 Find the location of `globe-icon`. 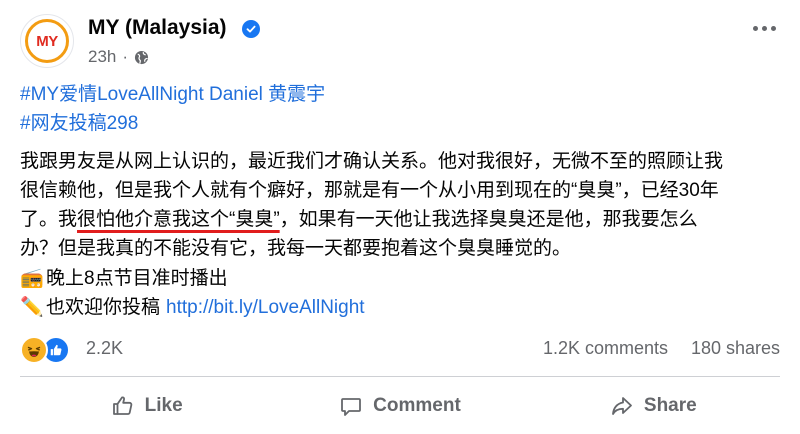

globe-icon is located at coordinates (141, 57).